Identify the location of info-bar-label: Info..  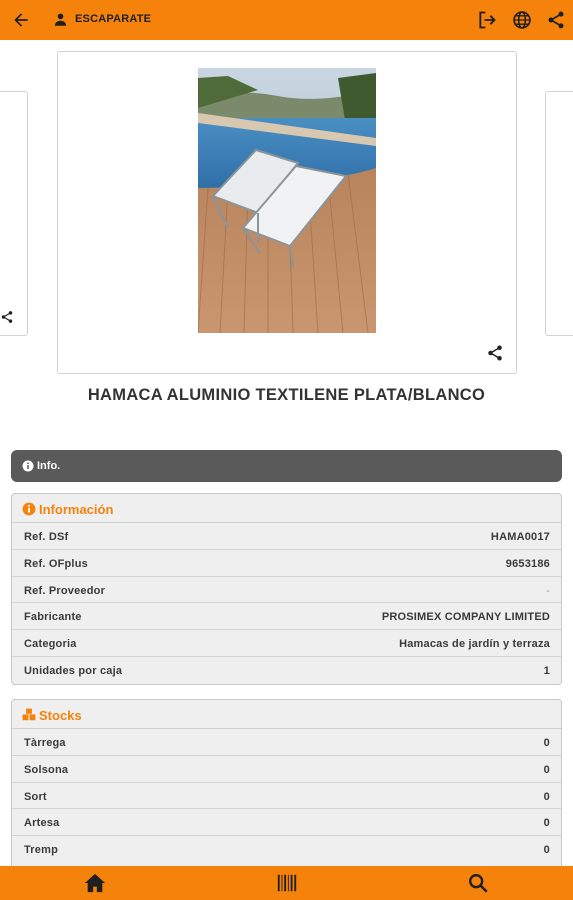
(49, 466).